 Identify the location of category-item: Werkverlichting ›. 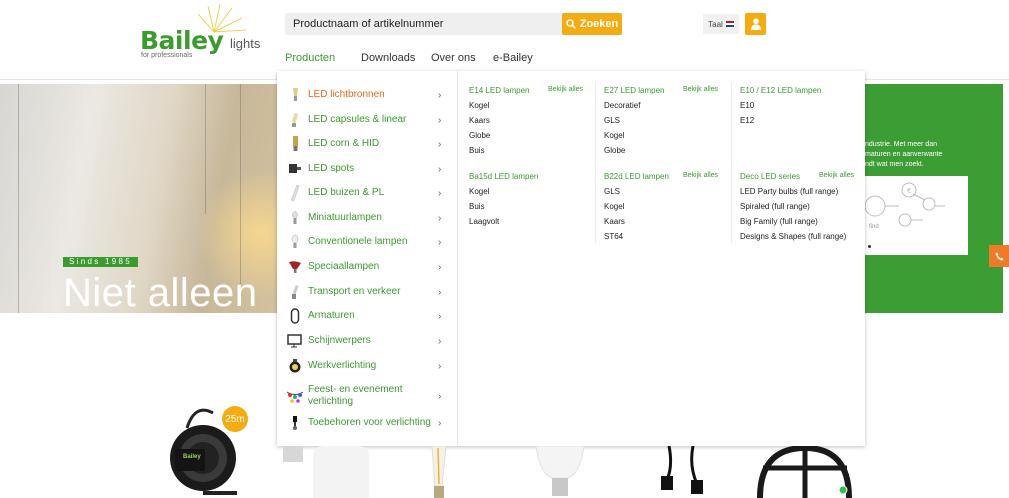
(367, 366).